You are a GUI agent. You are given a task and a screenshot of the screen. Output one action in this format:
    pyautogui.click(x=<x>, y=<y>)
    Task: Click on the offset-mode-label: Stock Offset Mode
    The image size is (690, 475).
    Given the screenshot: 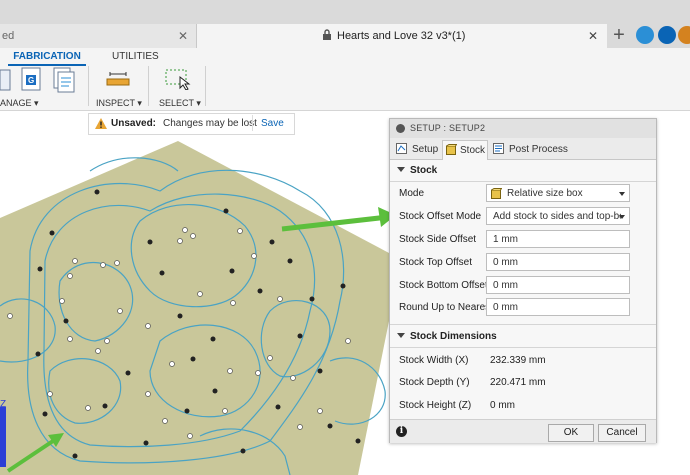 What is the action you would take?
    pyautogui.click(x=440, y=216)
    